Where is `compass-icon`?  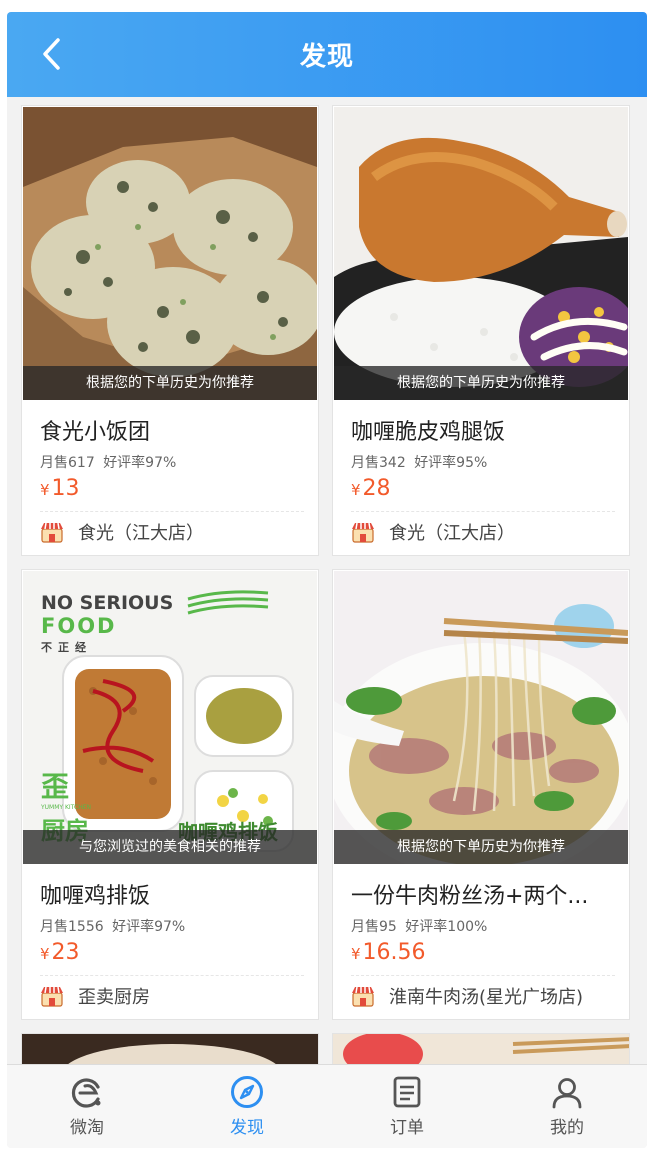
compass-icon is located at coordinates (247, 1092).